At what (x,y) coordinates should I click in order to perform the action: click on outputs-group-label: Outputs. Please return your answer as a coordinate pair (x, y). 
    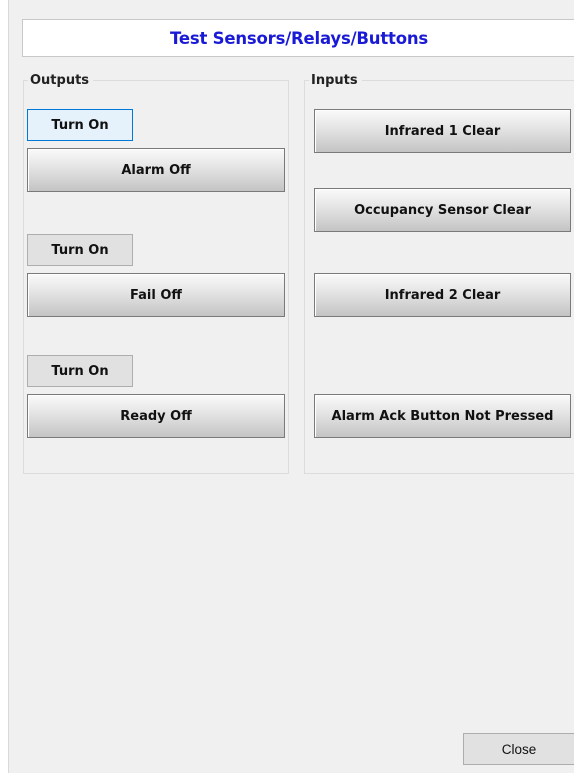
    Looking at the image, I should click on (61, 81).